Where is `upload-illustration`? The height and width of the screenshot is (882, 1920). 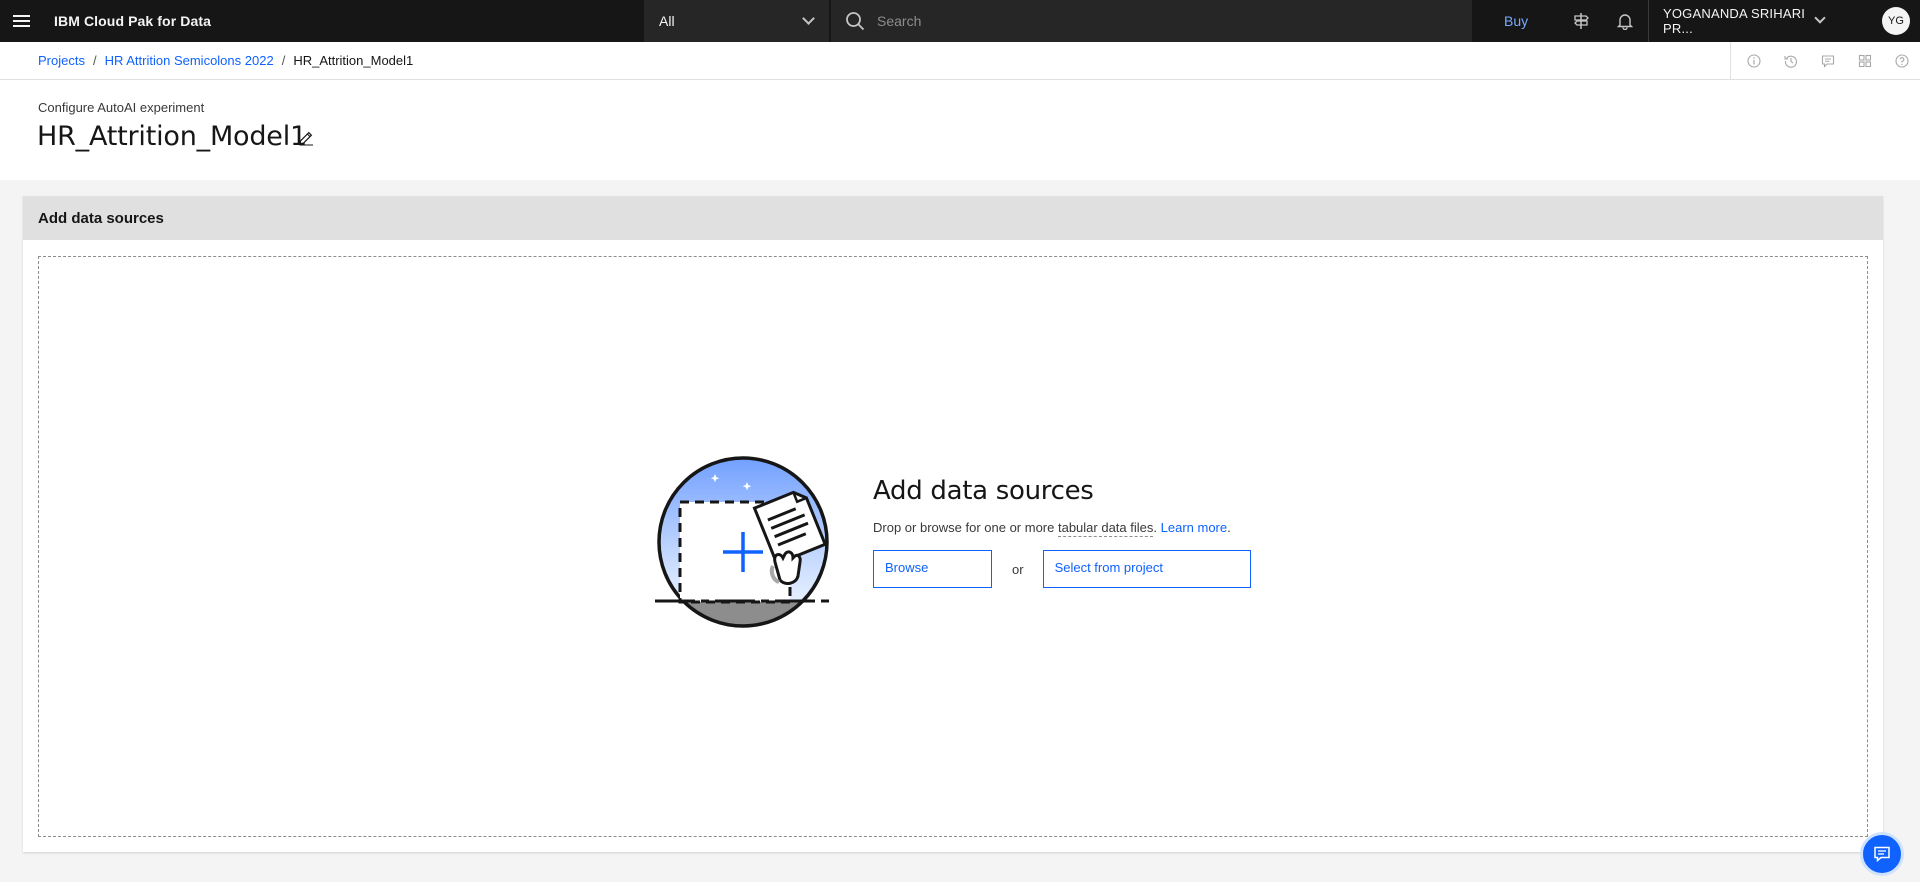 upload-illustration is located at coordinates (742, 542).